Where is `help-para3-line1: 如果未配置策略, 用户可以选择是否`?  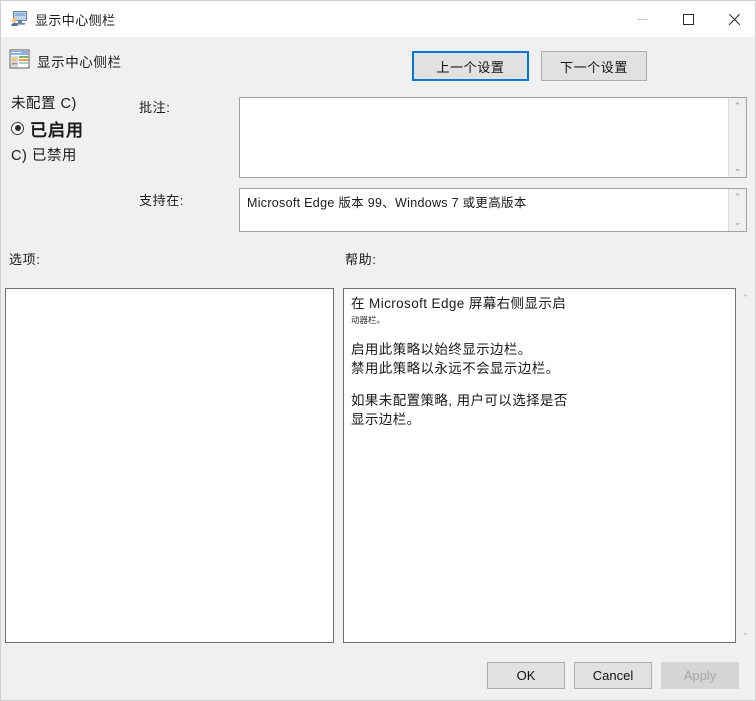 help-para3-line1: 如果未配置策略, 用户可以选择是否 is located at coordinates (459, 400).